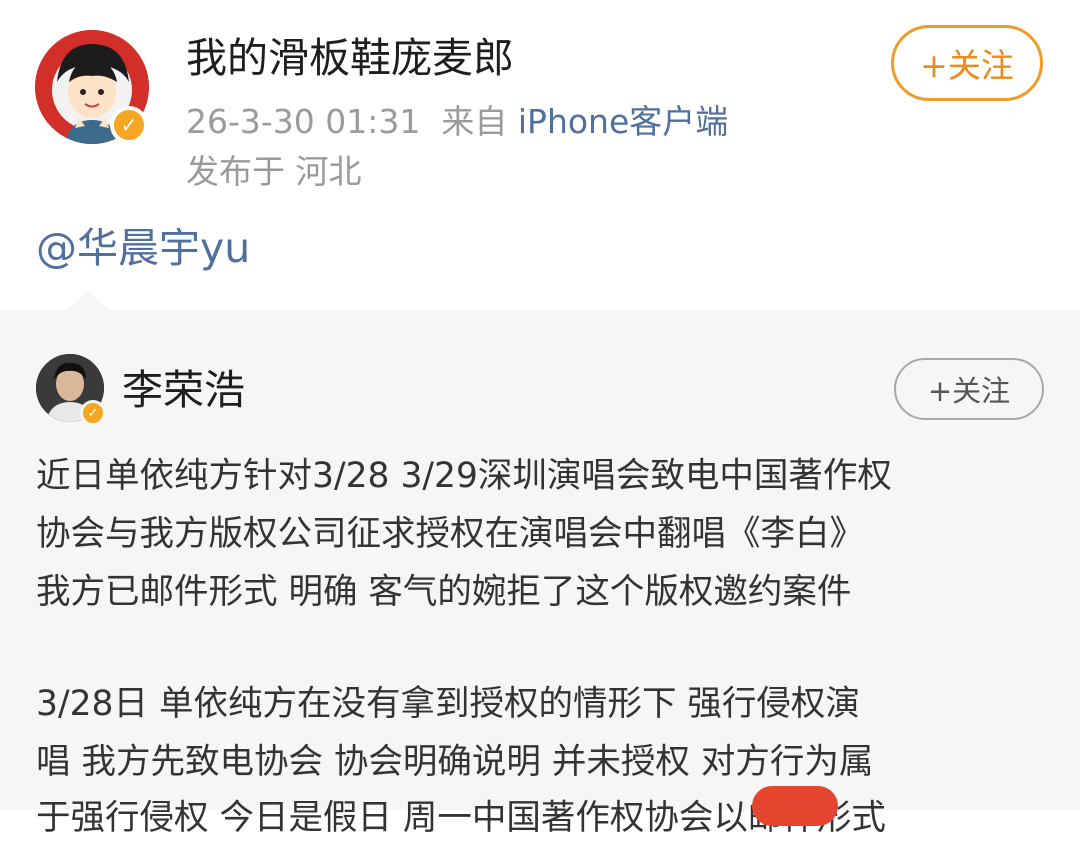 This screenshot has width=1080, height=846. What do you see at coordinates (93, 413) in the screenshot?
I see `repost-verified-icon: ✓` at bounding box center [93, 413].